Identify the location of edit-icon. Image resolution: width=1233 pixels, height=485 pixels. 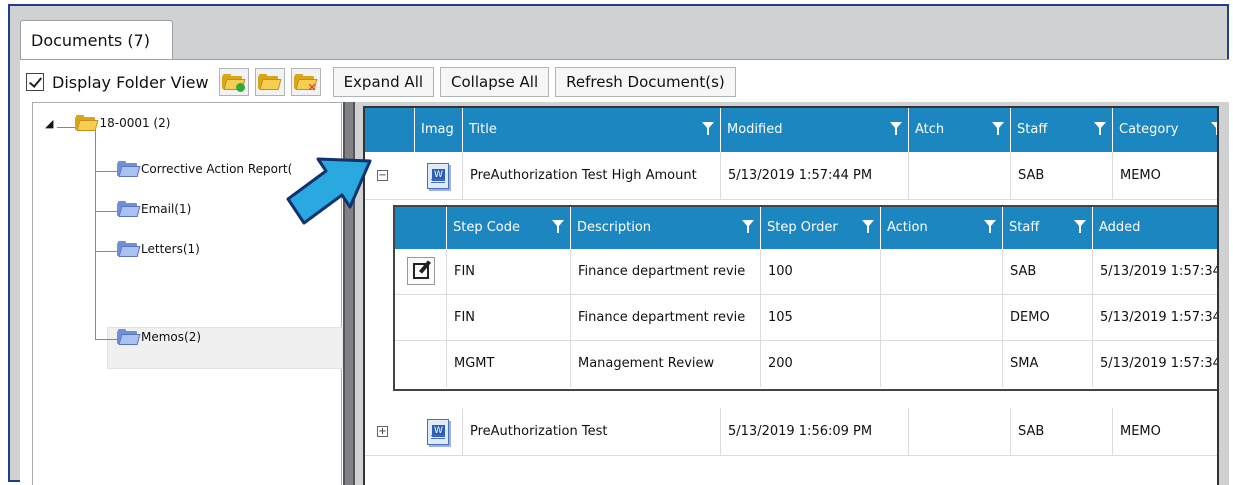
(422, 269).